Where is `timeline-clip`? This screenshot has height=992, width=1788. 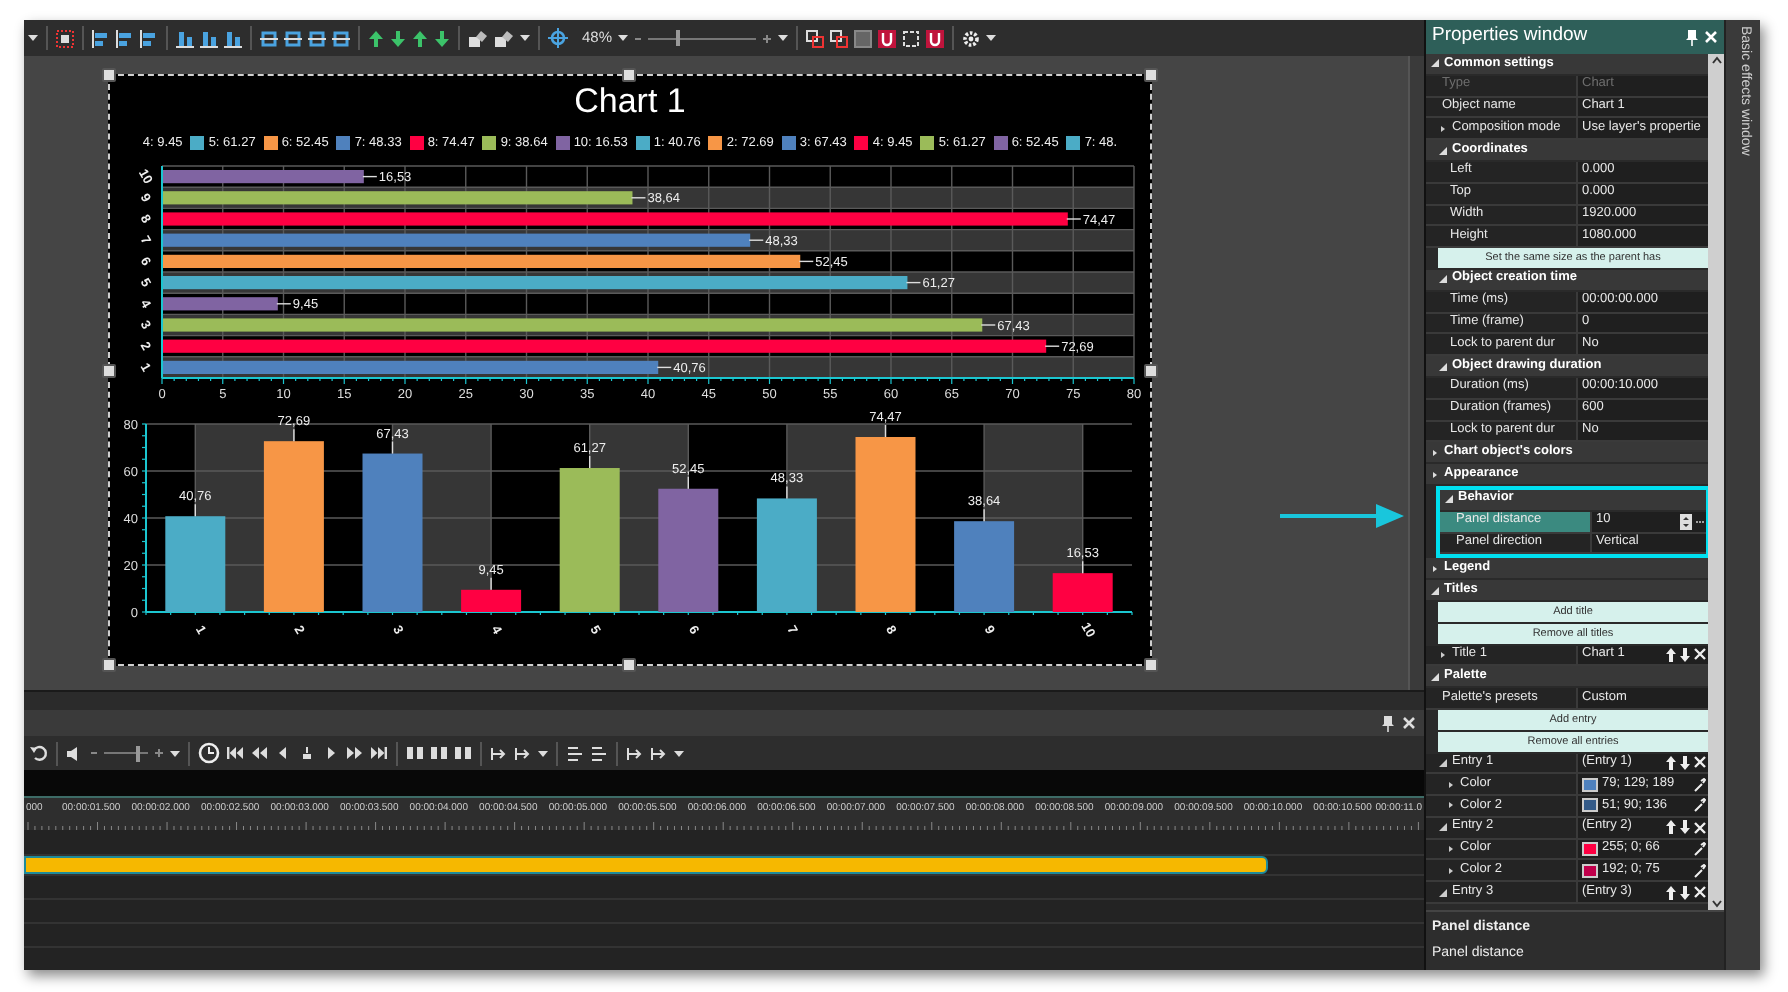 timeline-clip is located at coordinates (646, 865).